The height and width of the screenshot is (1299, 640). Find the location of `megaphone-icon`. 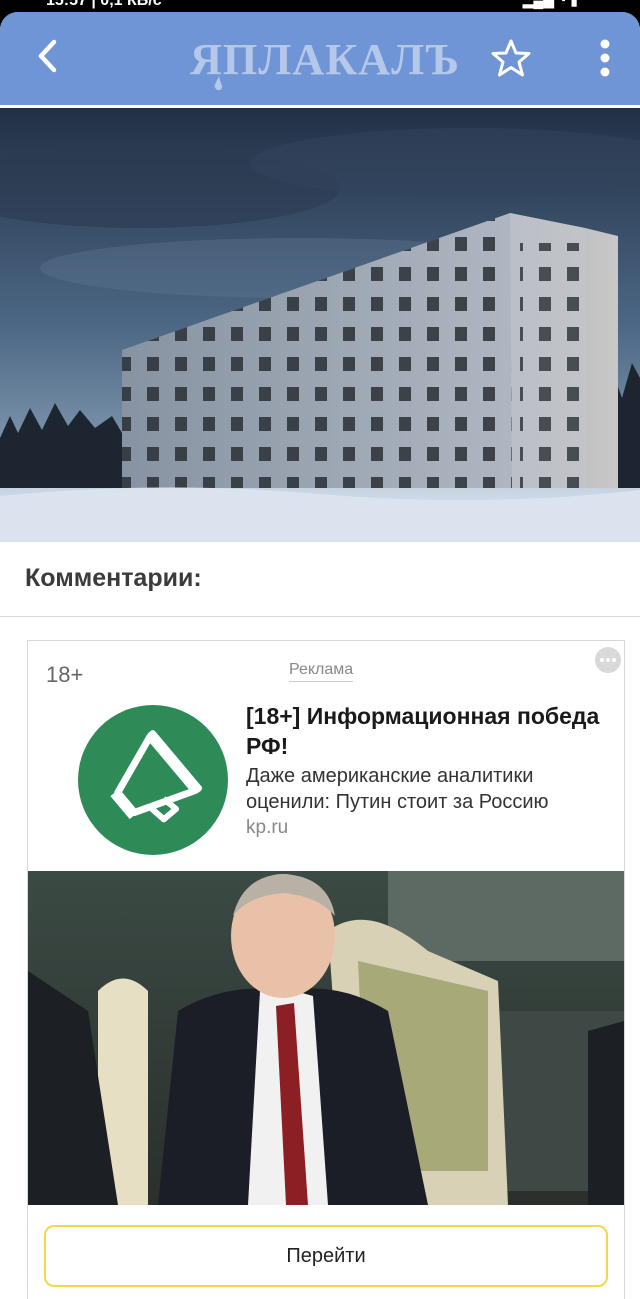

megaphone-icon is located at coordinates (153, 780).